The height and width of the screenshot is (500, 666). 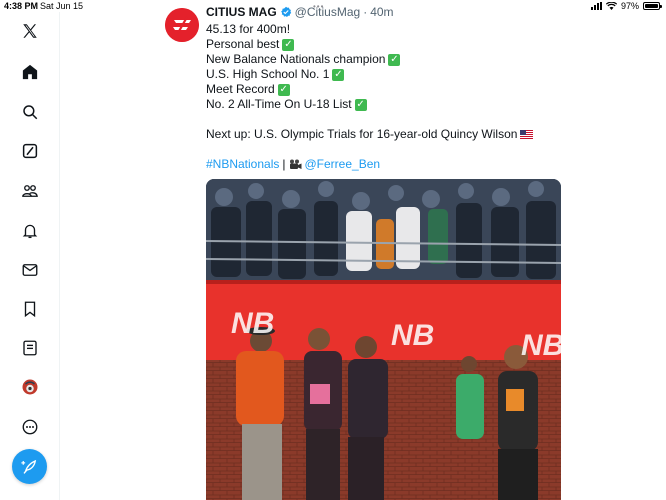 I want to click on tweet-line: #NBNationals | @Ferree_Ben, so click(x=396, y=164).